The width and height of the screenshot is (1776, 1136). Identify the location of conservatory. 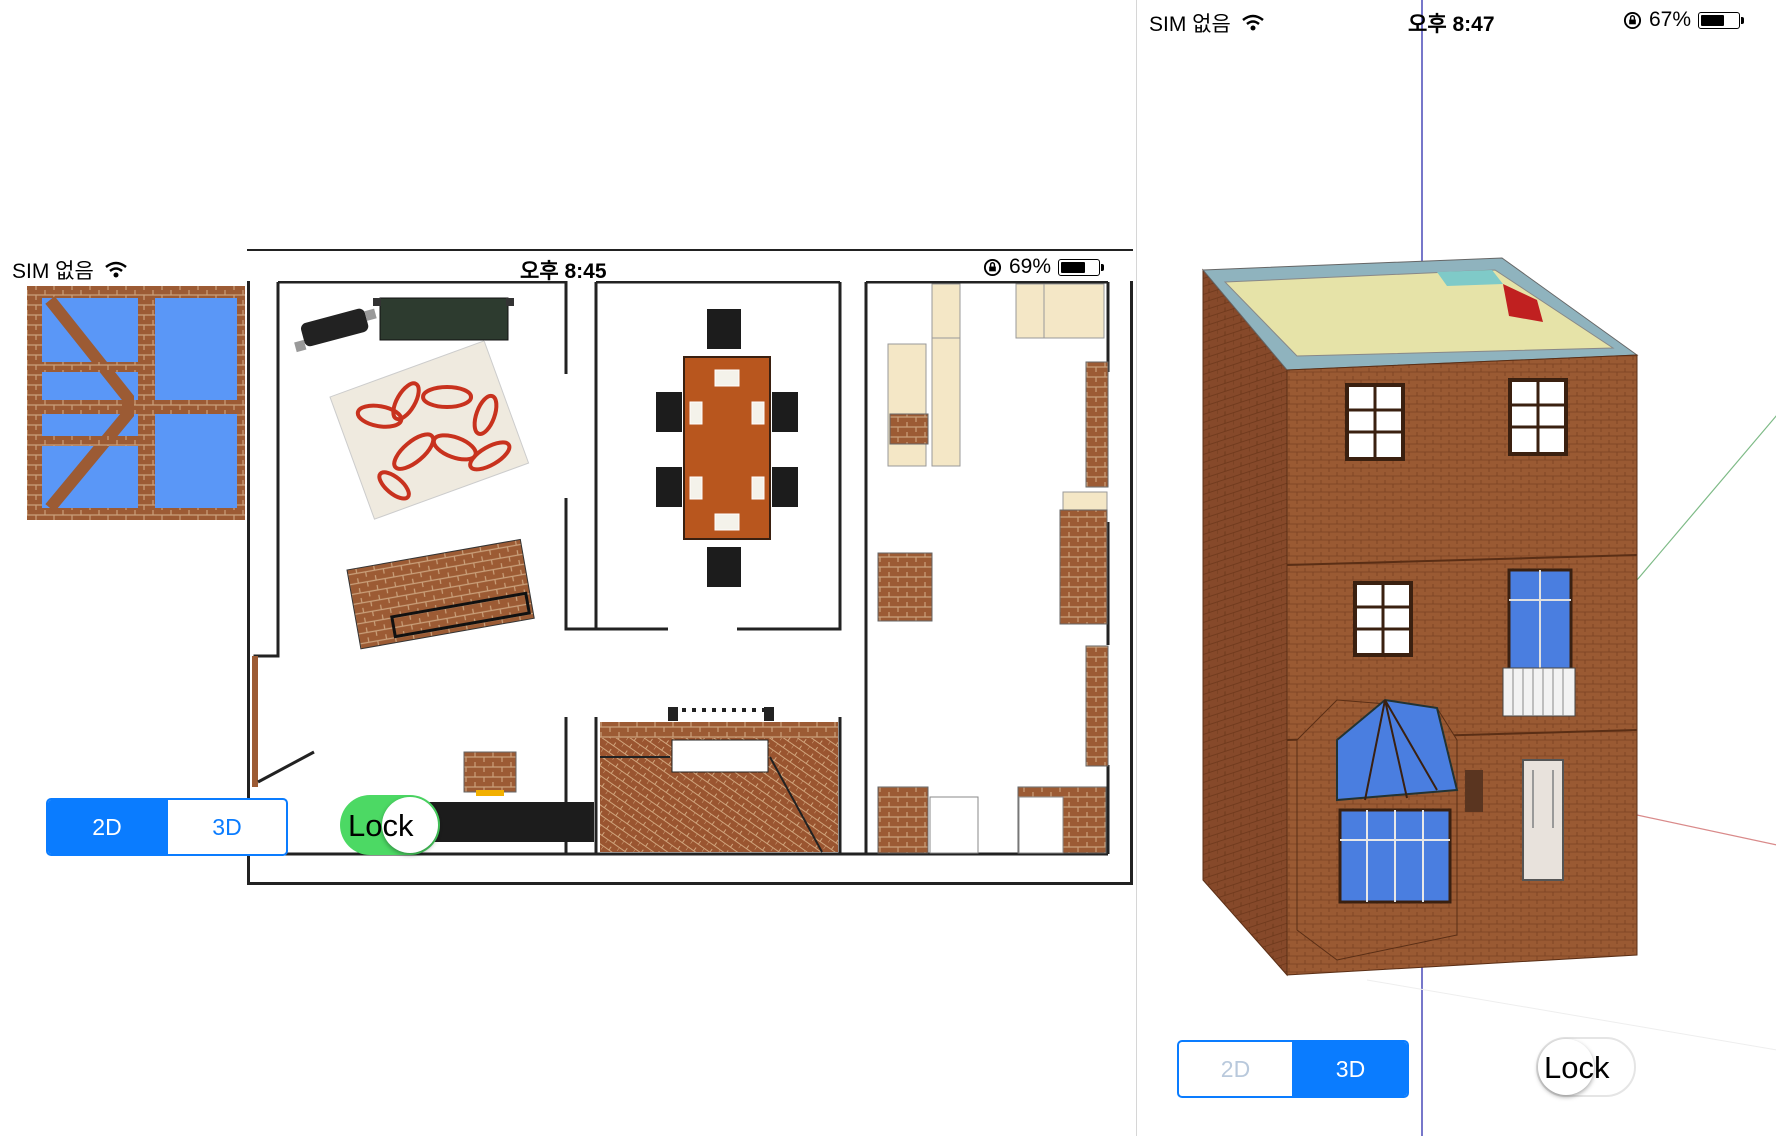
(1377, 829).